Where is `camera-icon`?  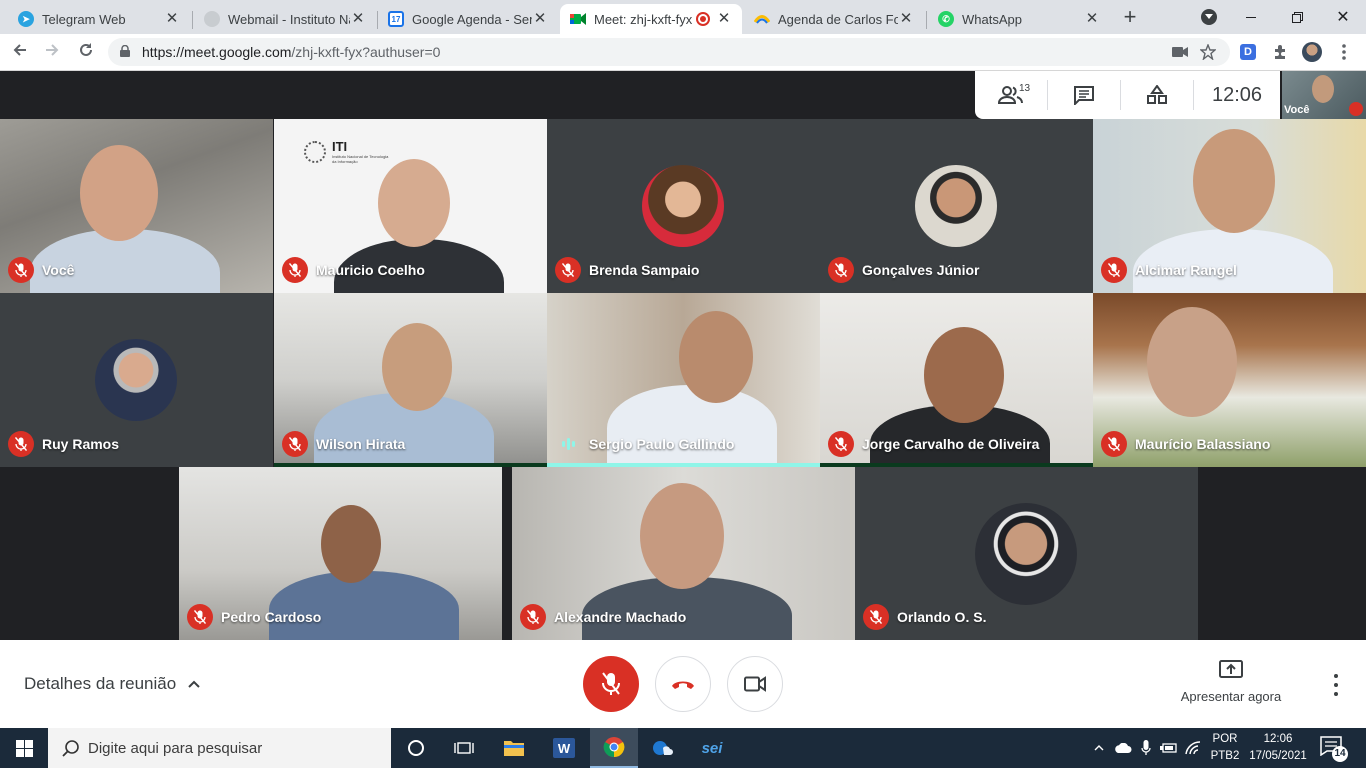 camera-icon is located at coordinates (755, 684).